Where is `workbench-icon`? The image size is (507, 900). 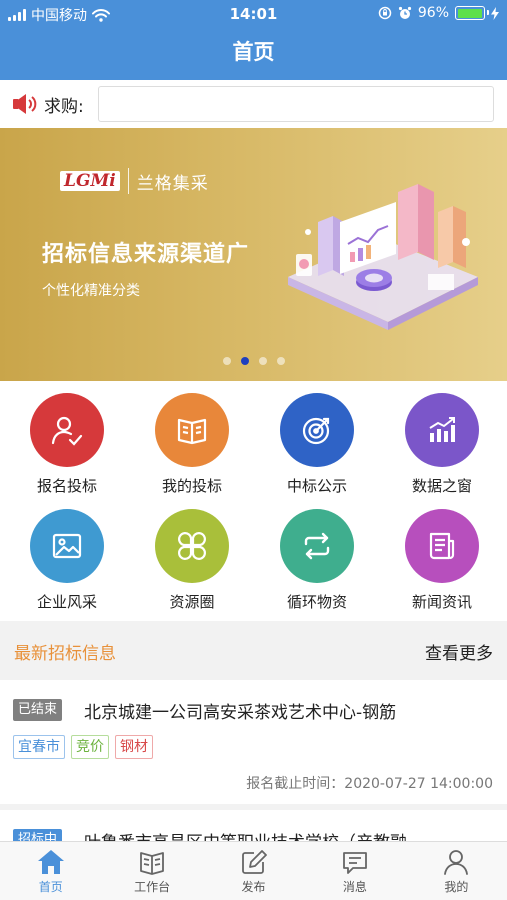
workbench-icon is located at coordinates (152, 863).